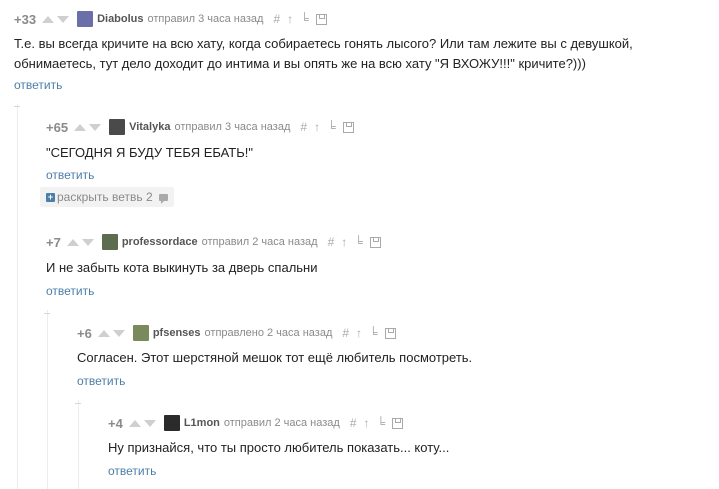 The image size is (719, 489). Describe the element at coordinates (268, 333) in the screenshot. I see `comment-meta: отправлено 2 часа назад` at that location.